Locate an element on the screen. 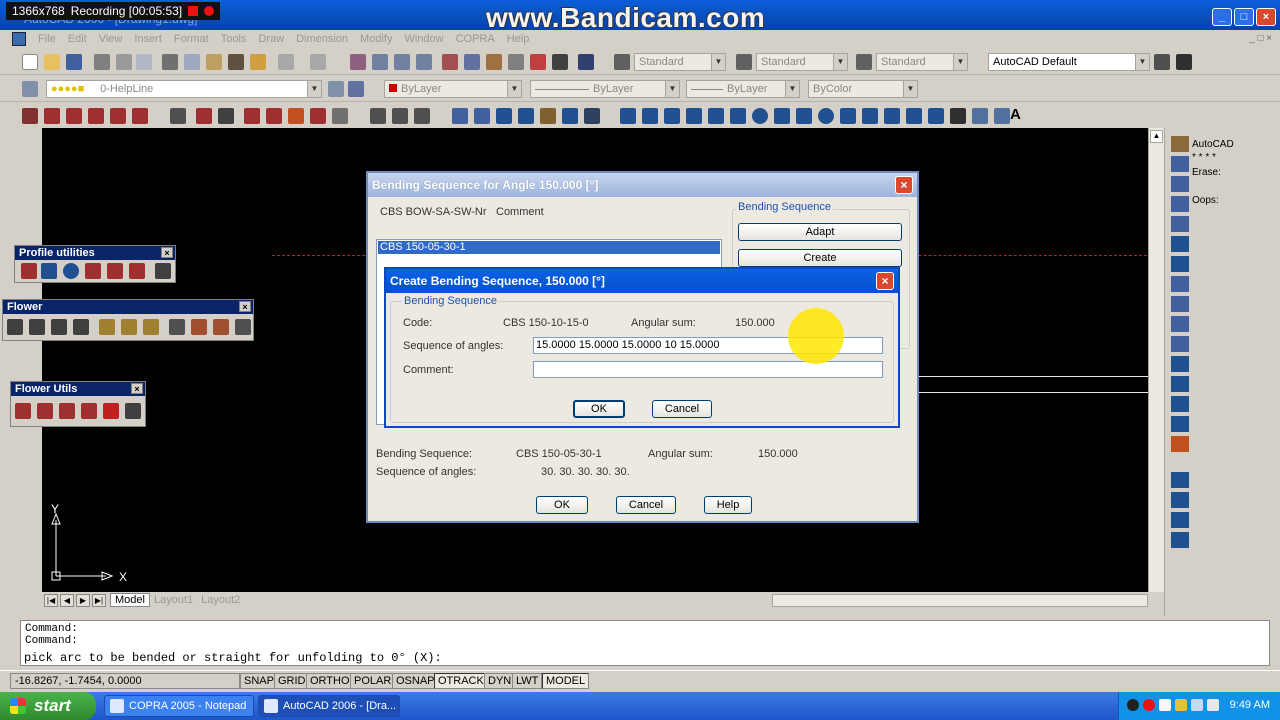  tab-layout2: Layout2 is located at coordinates (220, 600).